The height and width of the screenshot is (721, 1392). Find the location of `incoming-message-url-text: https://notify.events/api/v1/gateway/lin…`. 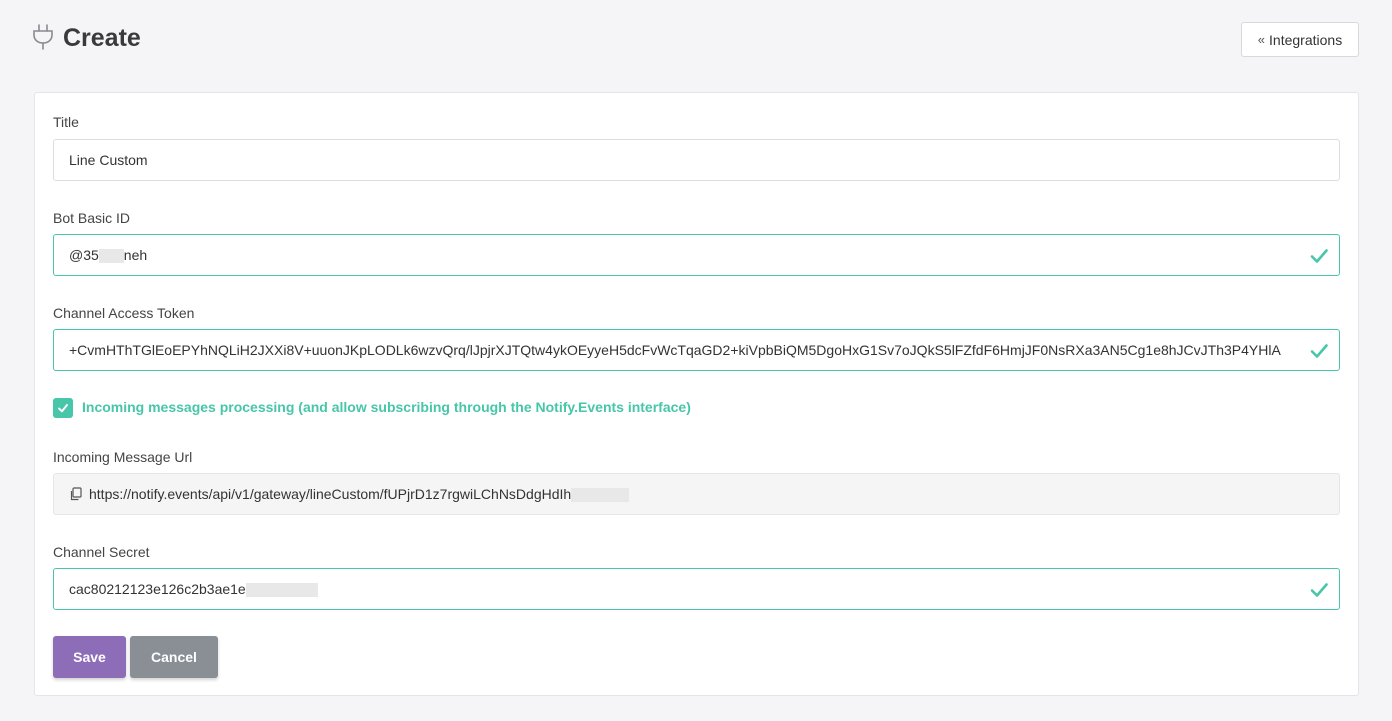

incoming-message-url-text: https://notify.events/api/v1/gateway/lin… is located at coordinates (330, 493).